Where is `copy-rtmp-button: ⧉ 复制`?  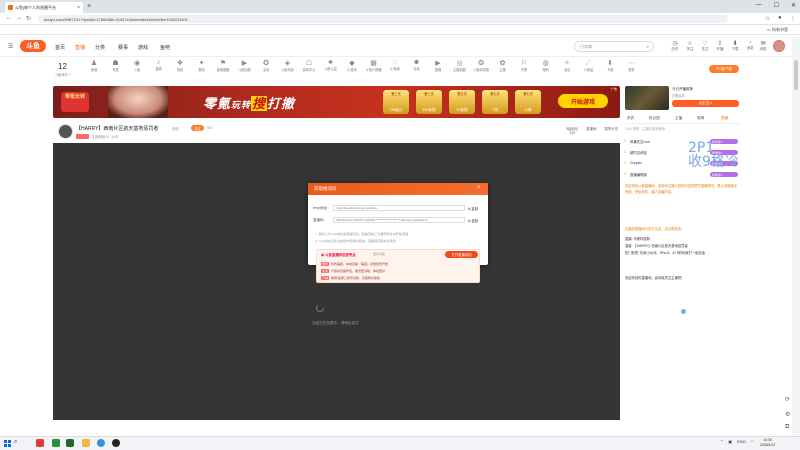
copy-rtmp-button: ⧉ 复制 is located at coordinates (473, 208).